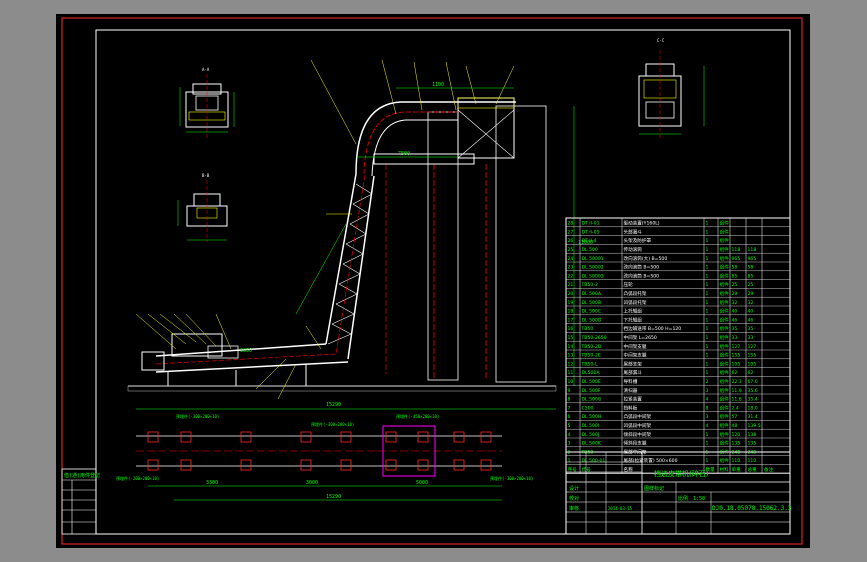 This screenshot has height=562, width=867. I want to click on bom-cell-tw: 135, so click(752, 444).